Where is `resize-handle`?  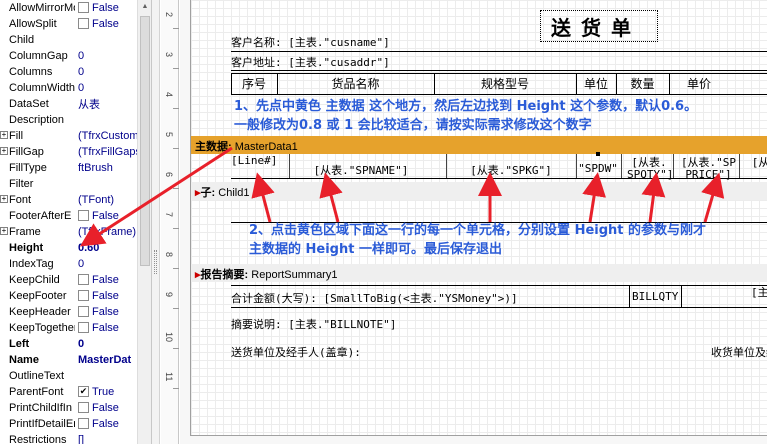 resize-handle is located at coordinates (598, 154).